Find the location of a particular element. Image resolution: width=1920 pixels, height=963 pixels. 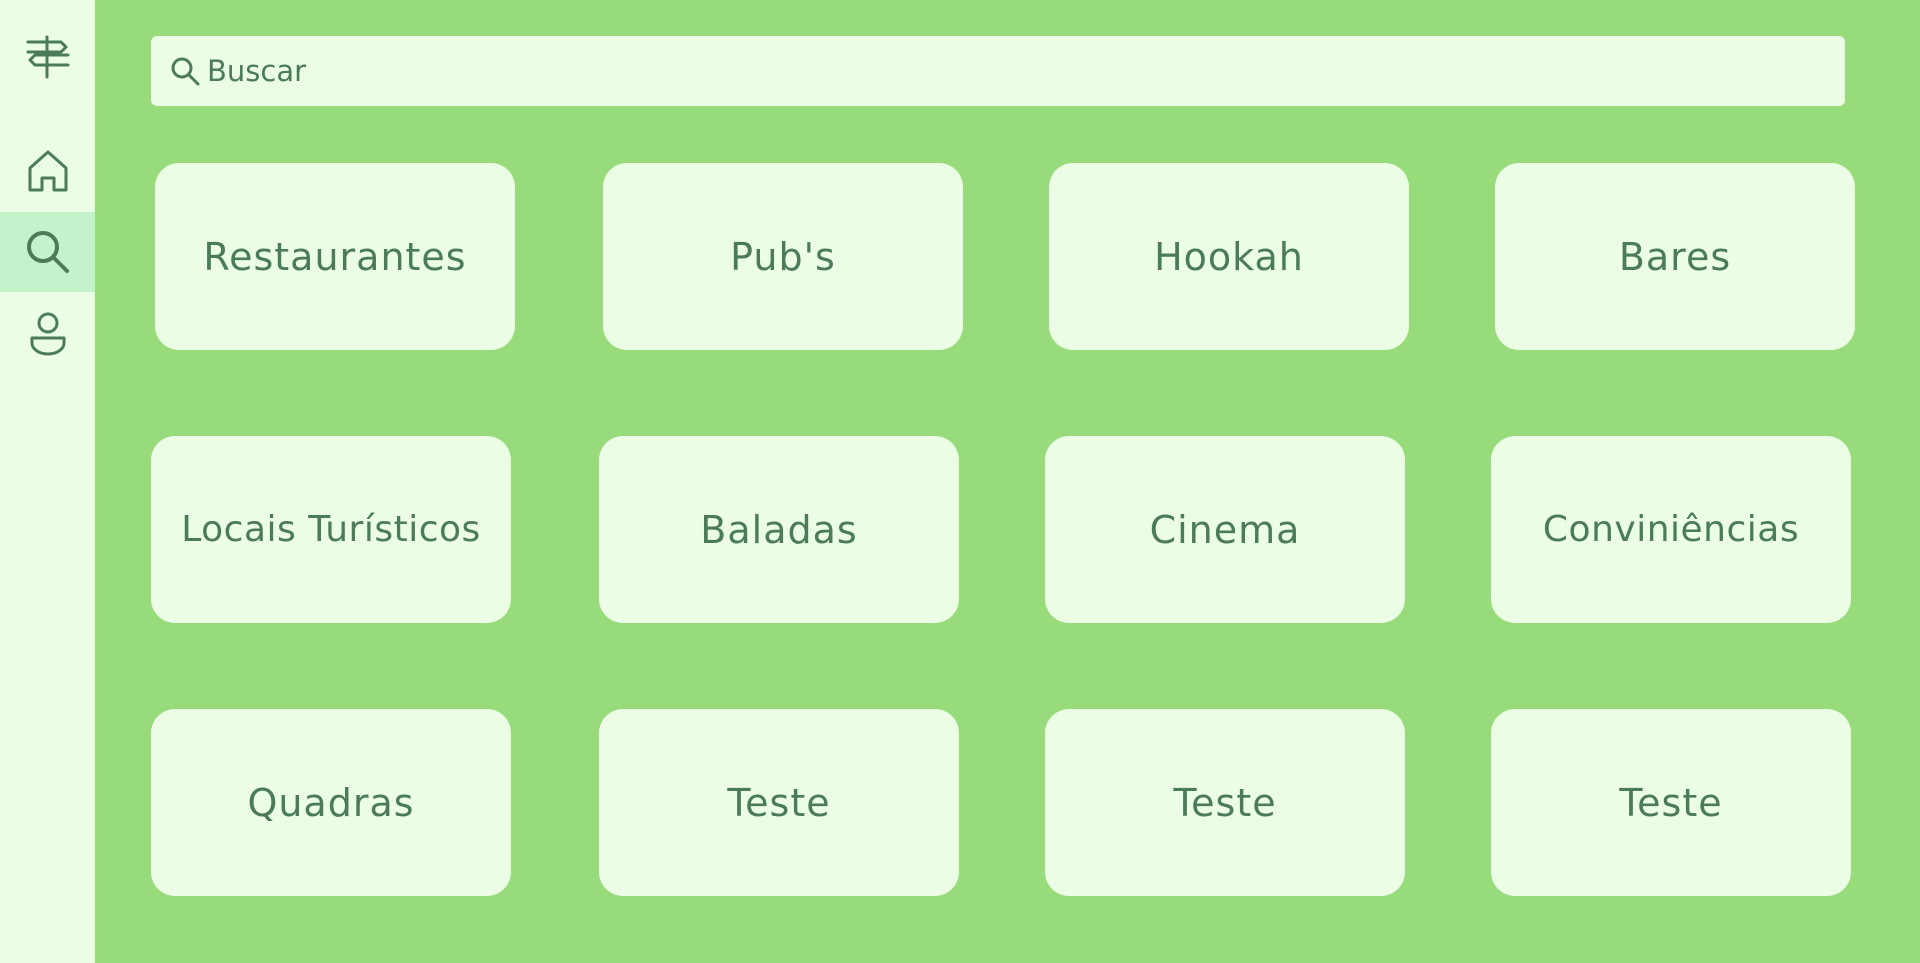

category-card-quadras: Quadras is located at coordinates (331, 802).